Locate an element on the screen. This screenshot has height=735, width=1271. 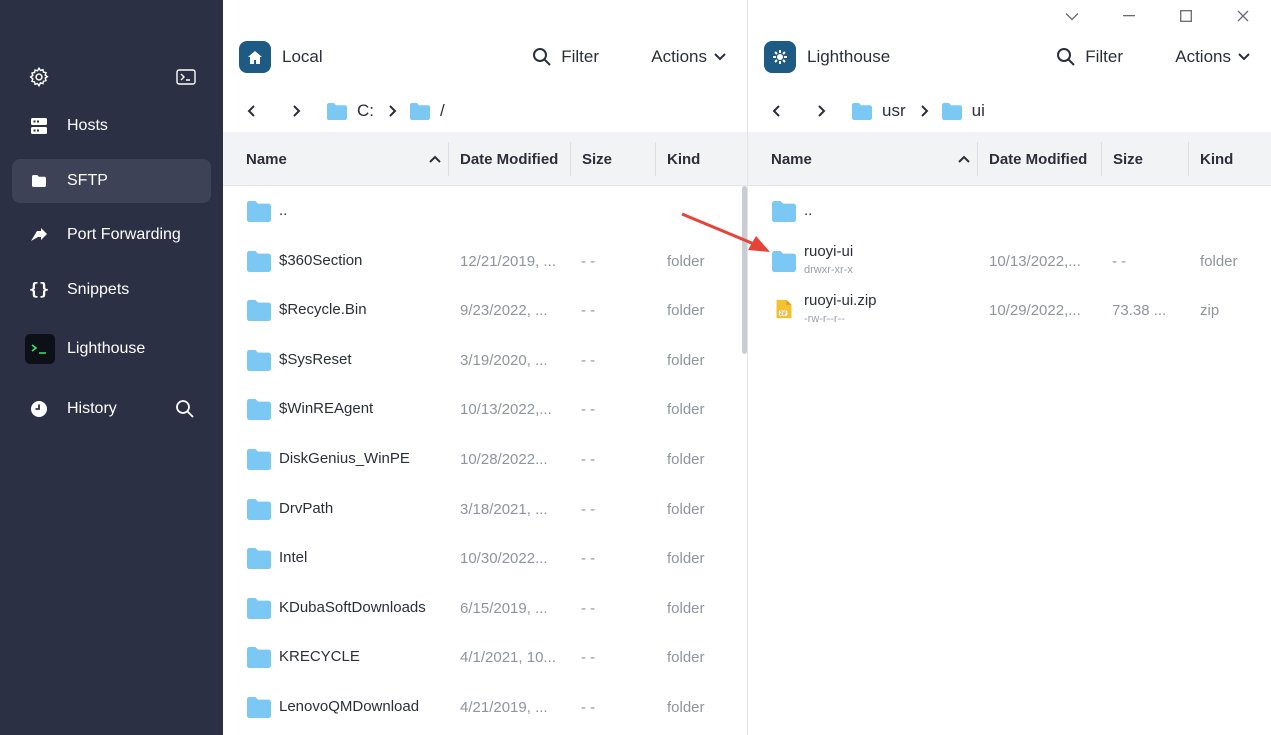
sidebar-item-lighthouse: Lighthouse is located at coordinates (111, 349).